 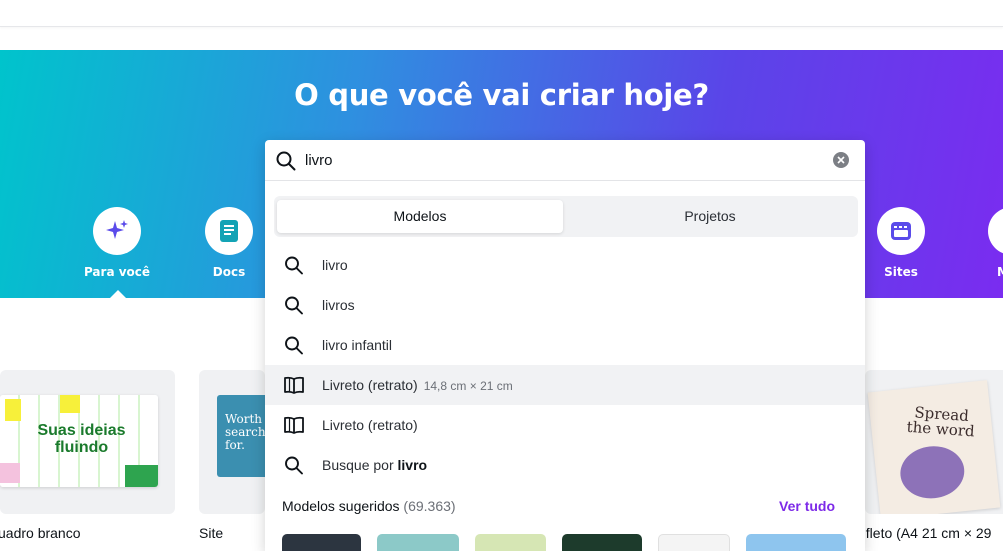 I want to click on category-more: M, so click(x=988, y=243).